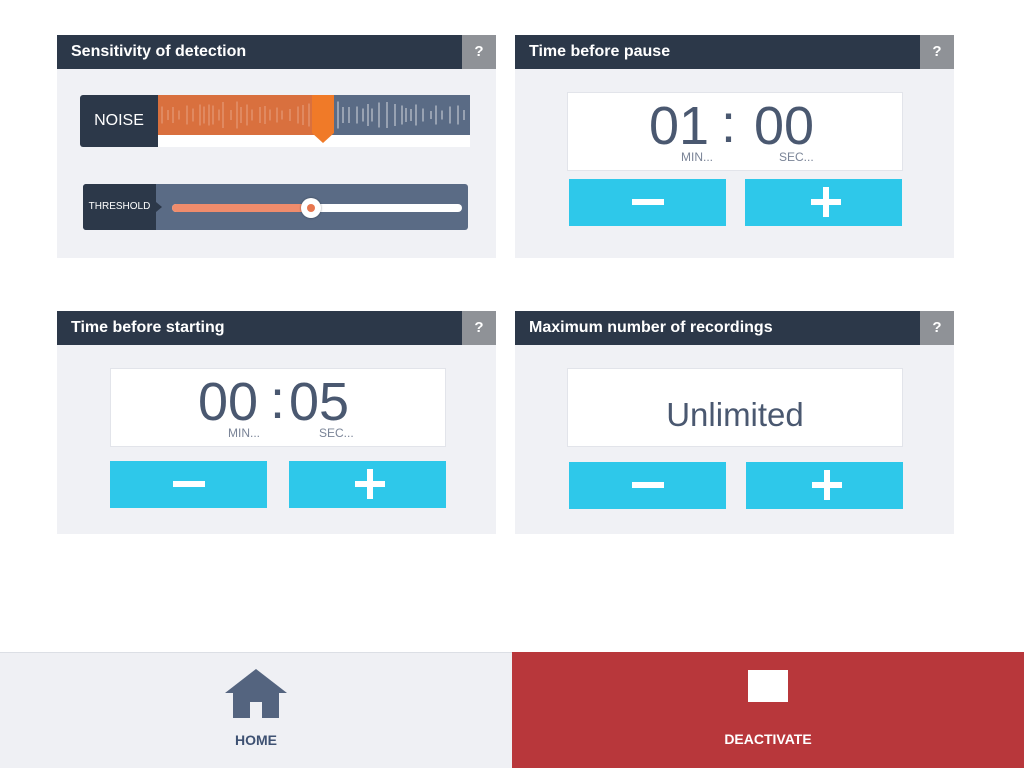 The width and height of the screenshot is (1024, 768). I want to click on home-label: HOME, so click(256, 740).